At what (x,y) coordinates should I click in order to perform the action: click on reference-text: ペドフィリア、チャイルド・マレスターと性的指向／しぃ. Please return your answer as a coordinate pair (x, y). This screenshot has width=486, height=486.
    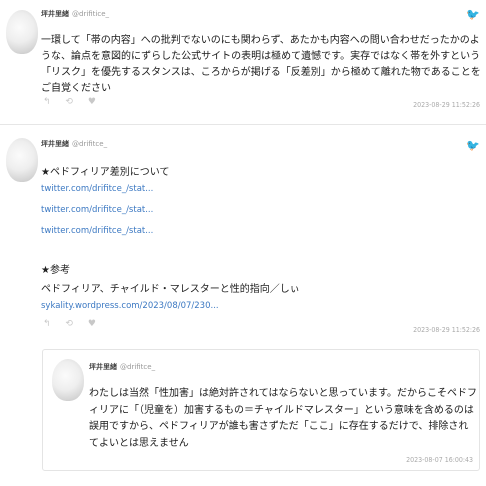
    Looking at the image, I should click on (170, 289).